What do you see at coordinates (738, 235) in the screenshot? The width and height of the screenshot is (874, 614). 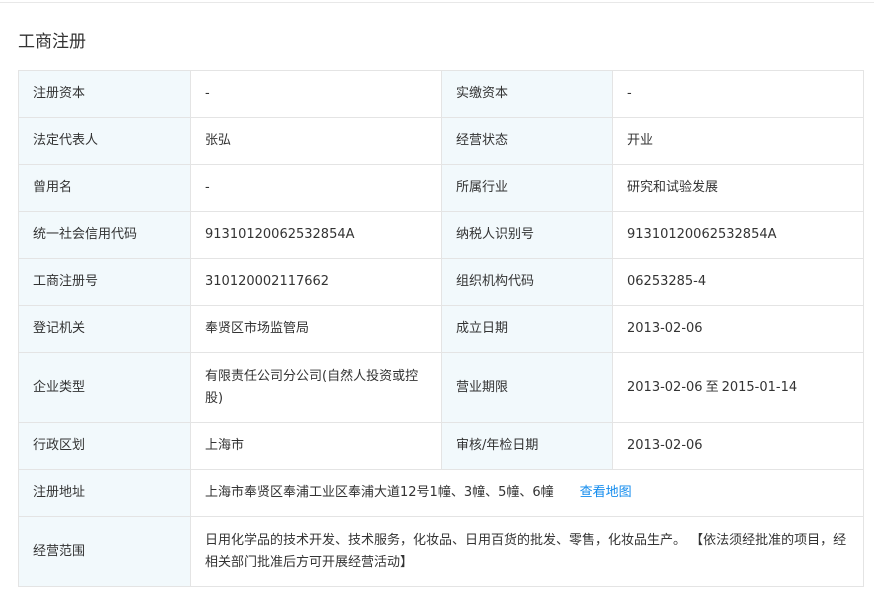 I see `taxpayer-id-value: 91310120062532854A` at bounding box center [738, 235].